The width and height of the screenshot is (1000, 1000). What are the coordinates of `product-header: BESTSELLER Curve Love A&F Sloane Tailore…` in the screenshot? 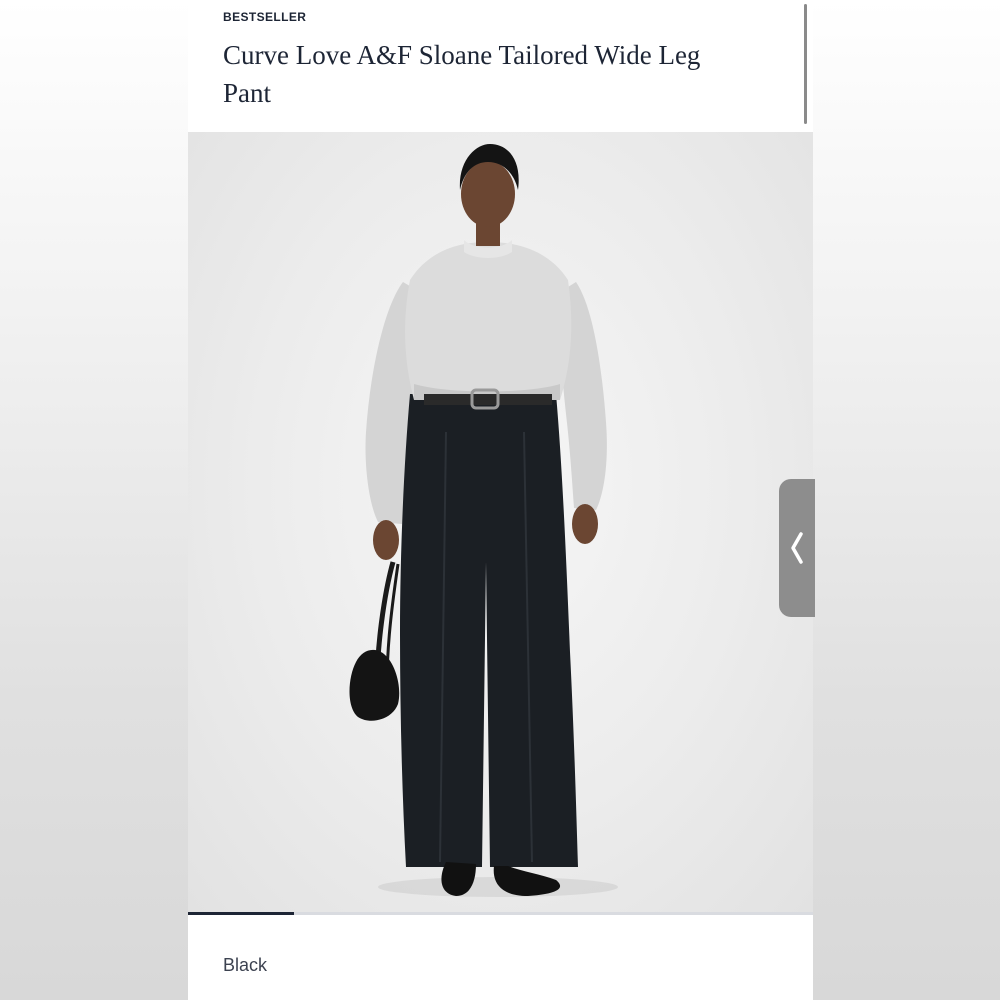 It's located at (500, 66).